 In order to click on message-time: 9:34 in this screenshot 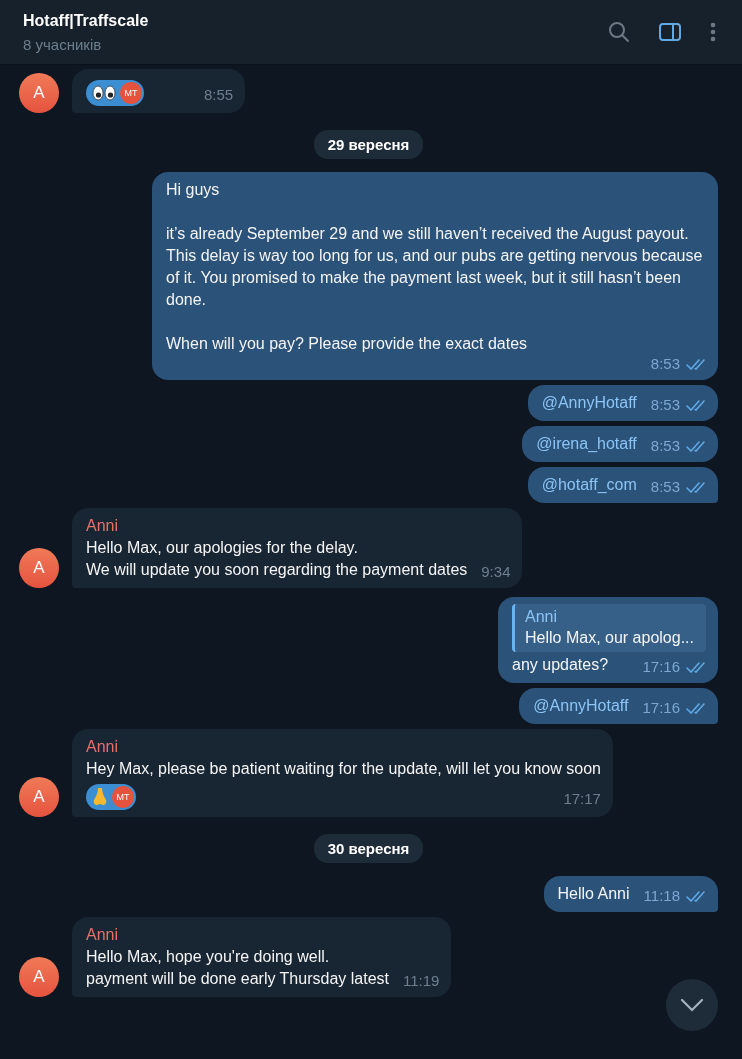, I will do `click(496, 572)`.